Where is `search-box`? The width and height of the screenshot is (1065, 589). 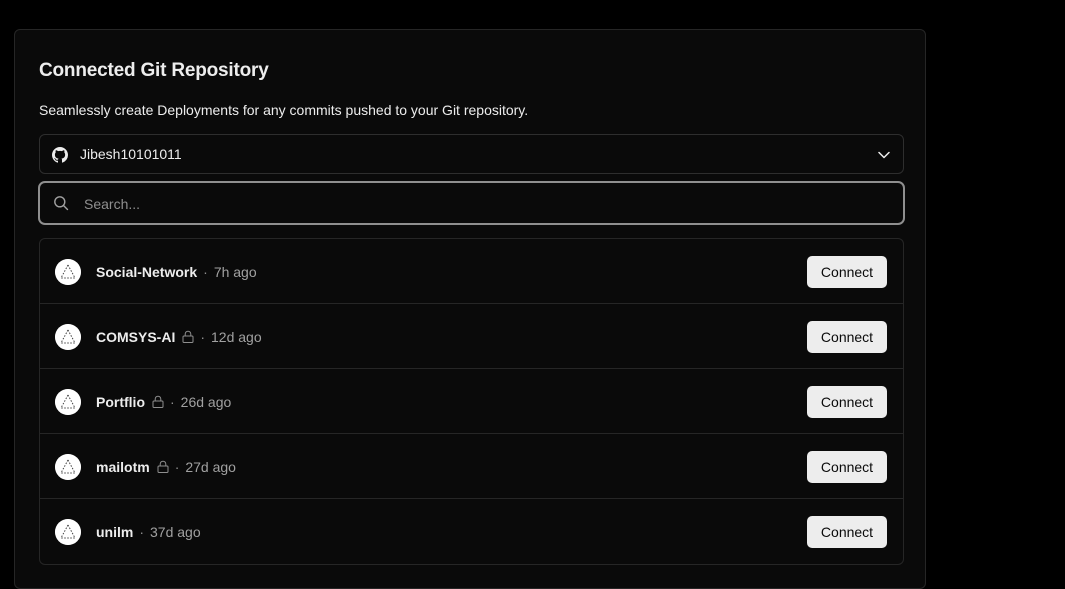 search-box is located at coordinates (471, 203).